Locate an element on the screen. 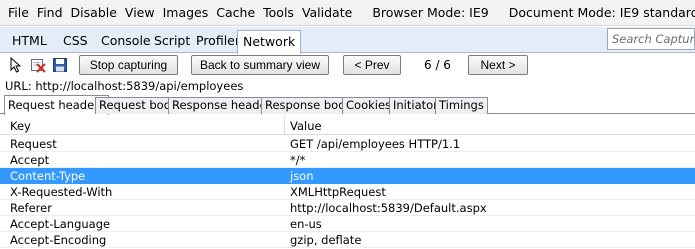  tab-request-headers: Request headers is located at coordinates (56, 105).